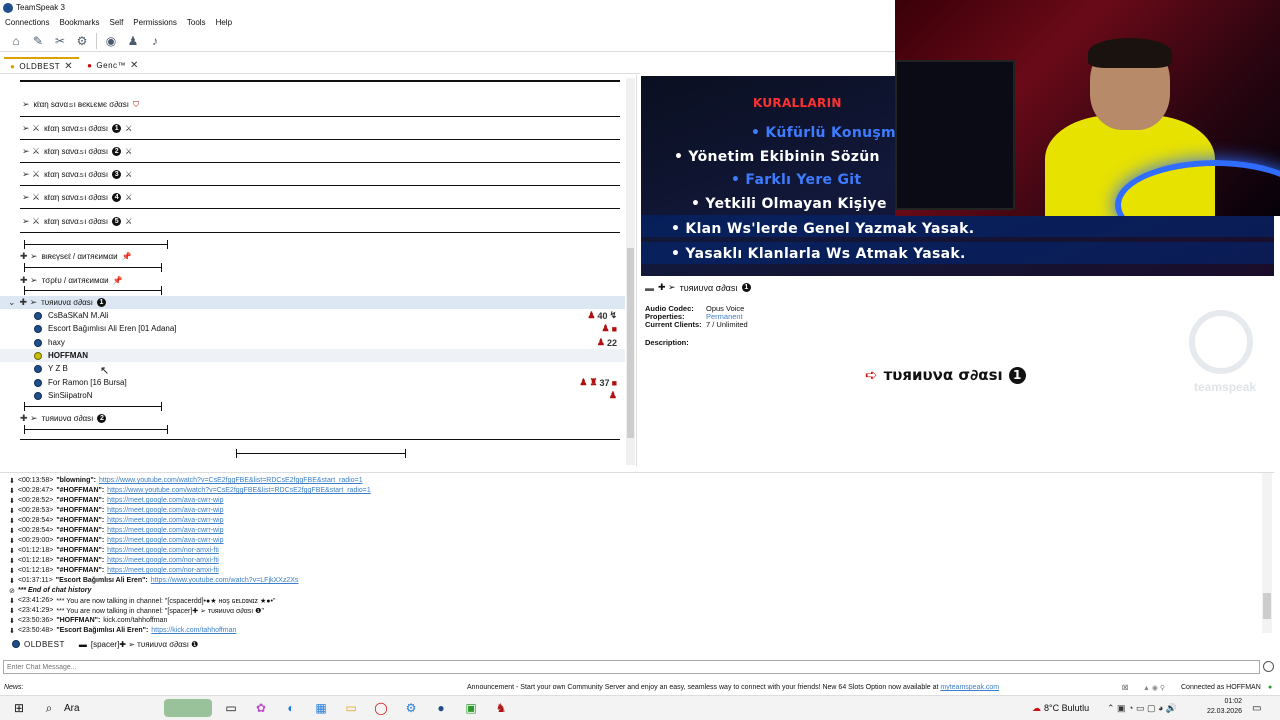  I want to click on channel-turnuva-2: ✚ ➢ тυяиυνα σ∂αѕı 2, so click(311, 418).